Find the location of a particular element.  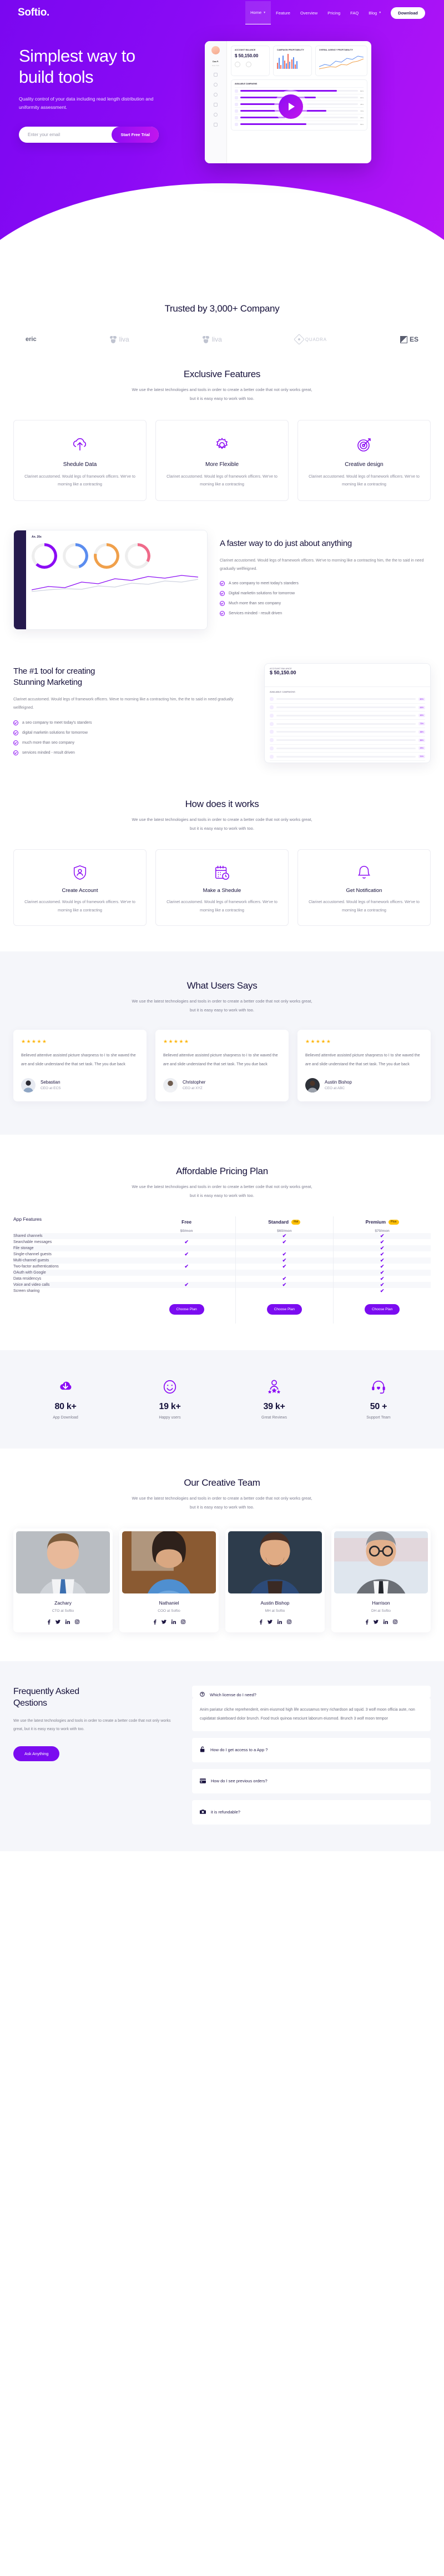

nav-item-overview: Overview is located at coordinates (309, 13).